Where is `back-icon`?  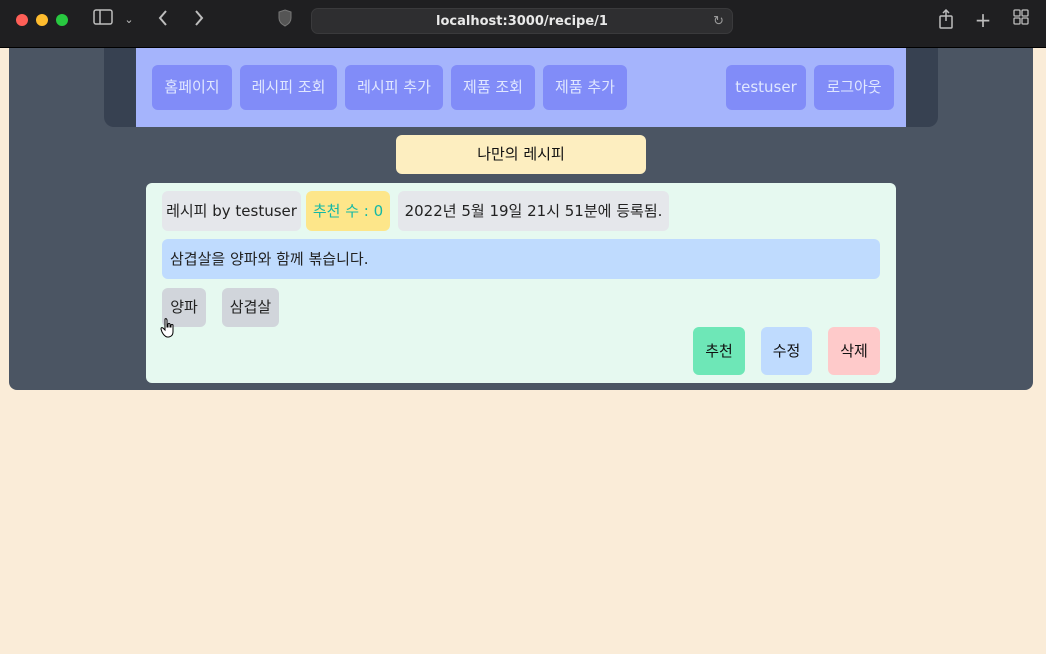
back-icon is located at coordinates (163, 20).